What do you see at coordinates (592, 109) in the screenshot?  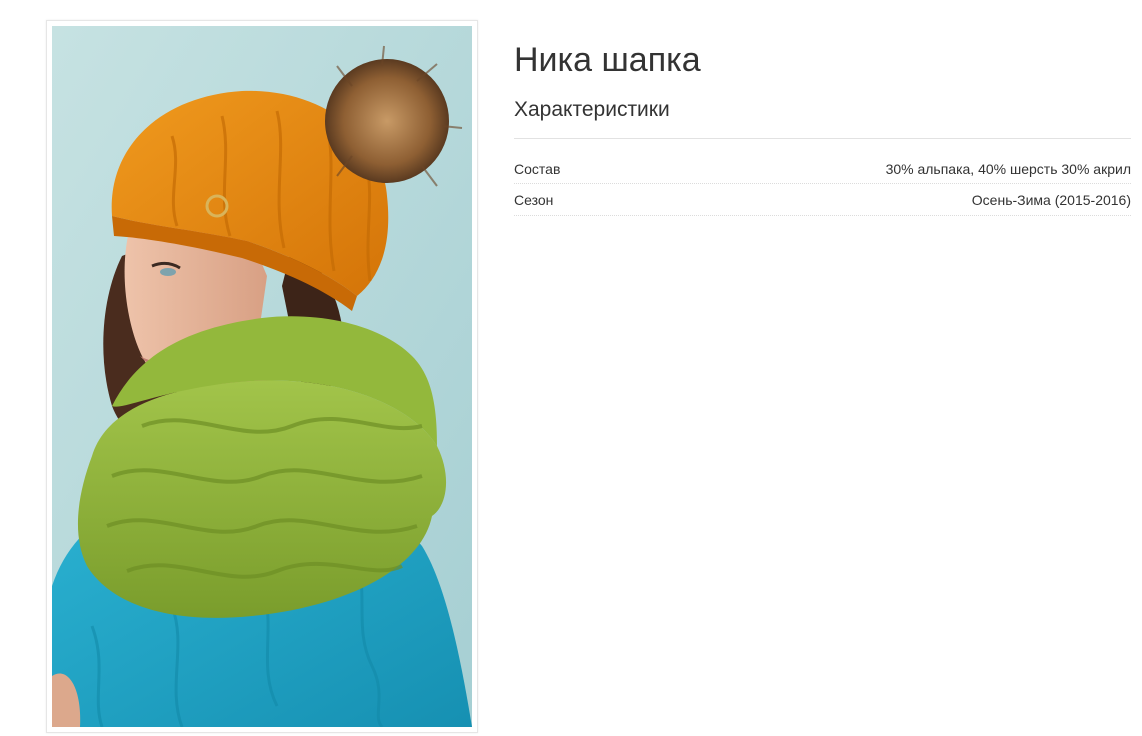 I see `characteristics-heading: Характеристики` at bounding box center [592, 109].